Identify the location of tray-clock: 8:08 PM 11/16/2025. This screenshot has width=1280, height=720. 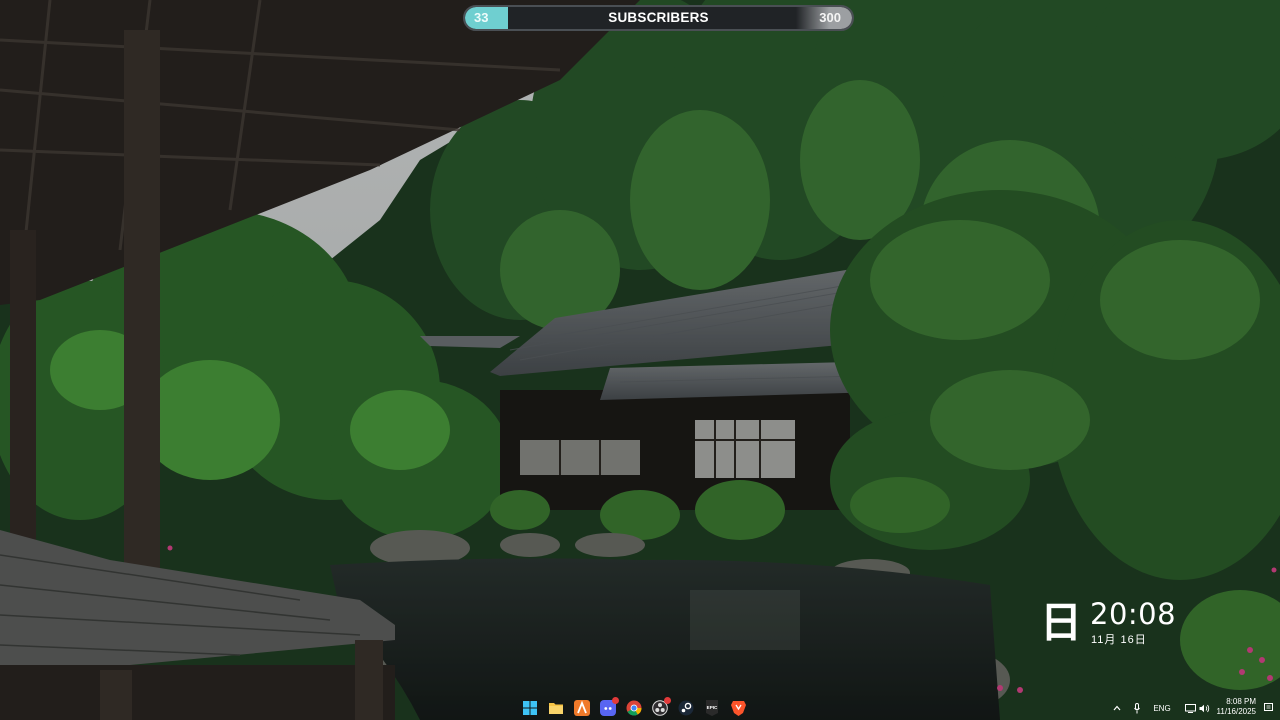
(1236, 707).